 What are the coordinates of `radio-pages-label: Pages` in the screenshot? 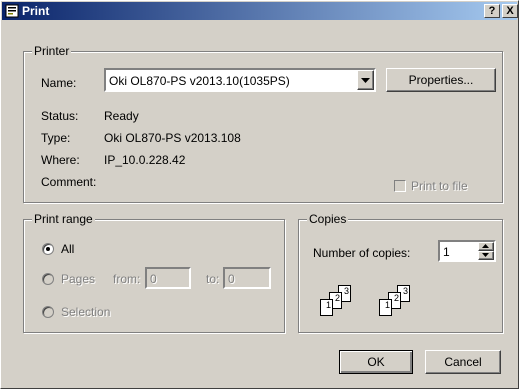 It's located at (78, 279).